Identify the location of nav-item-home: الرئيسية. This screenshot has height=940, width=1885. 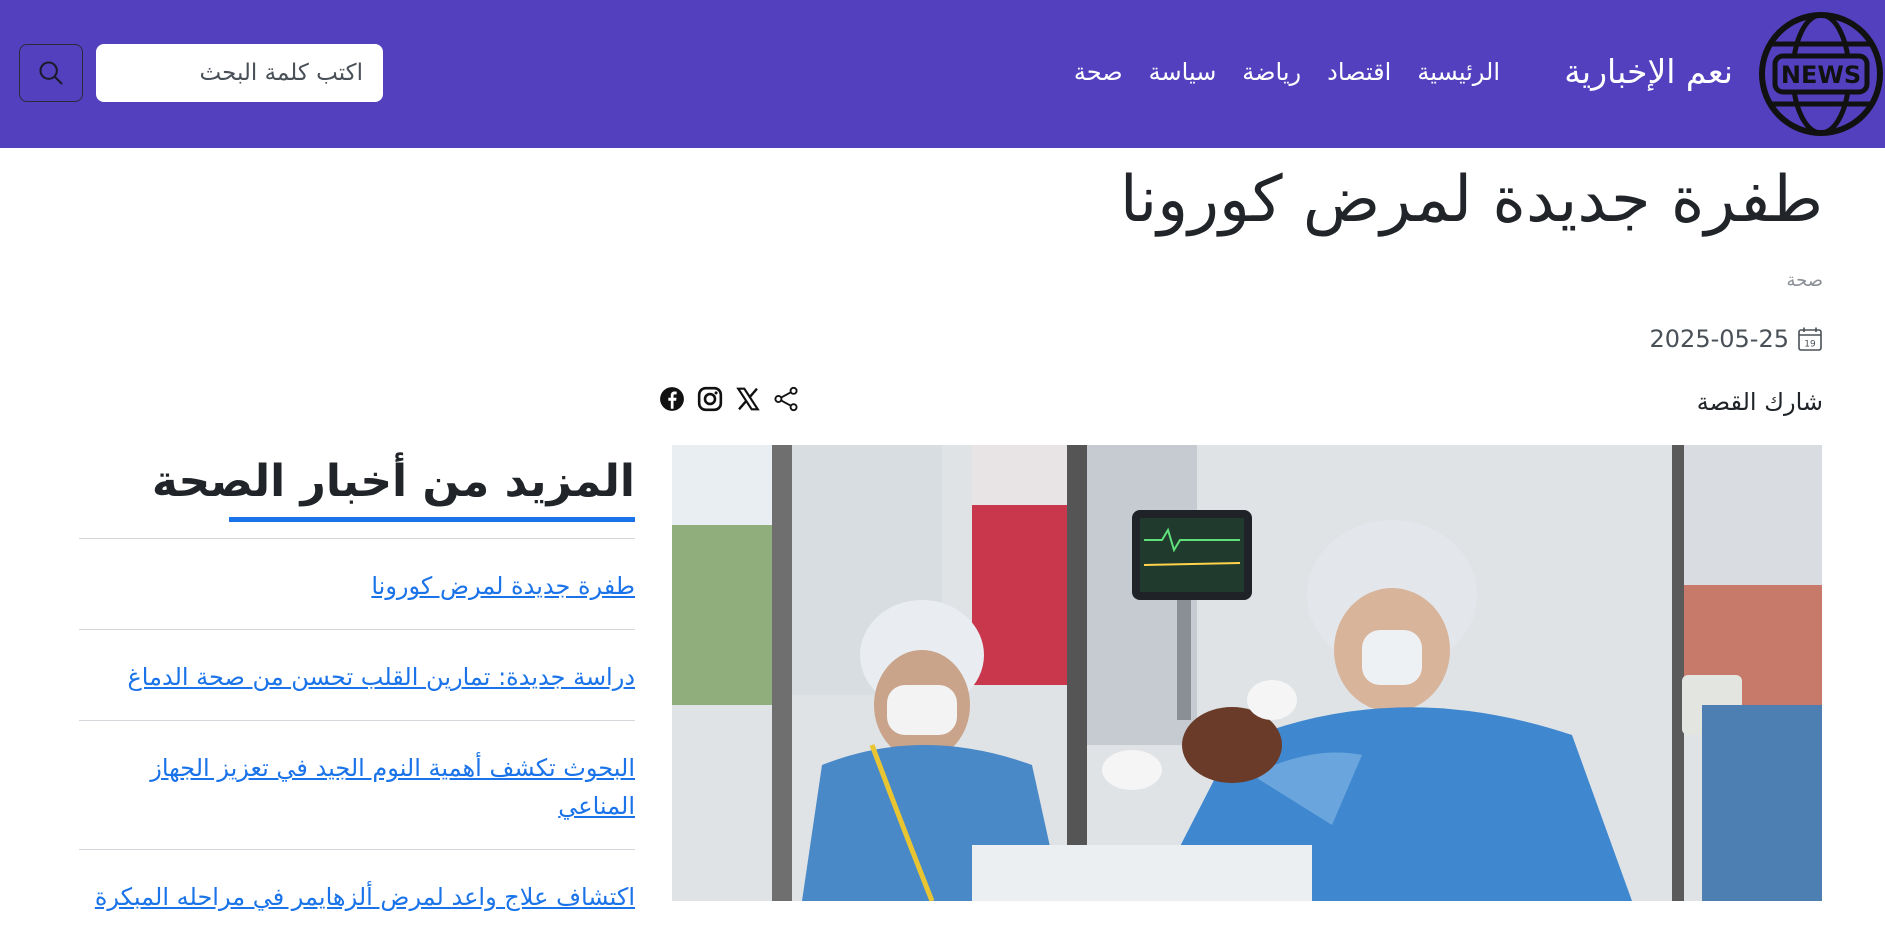
(1458, 72).